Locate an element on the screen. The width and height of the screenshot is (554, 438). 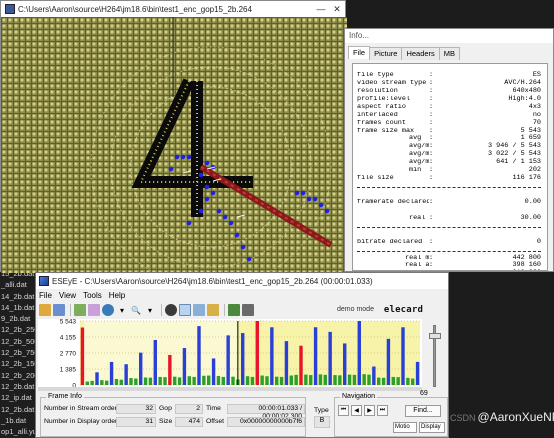
prev-frame-icon: ◀ is located at coordinates (356, 410).